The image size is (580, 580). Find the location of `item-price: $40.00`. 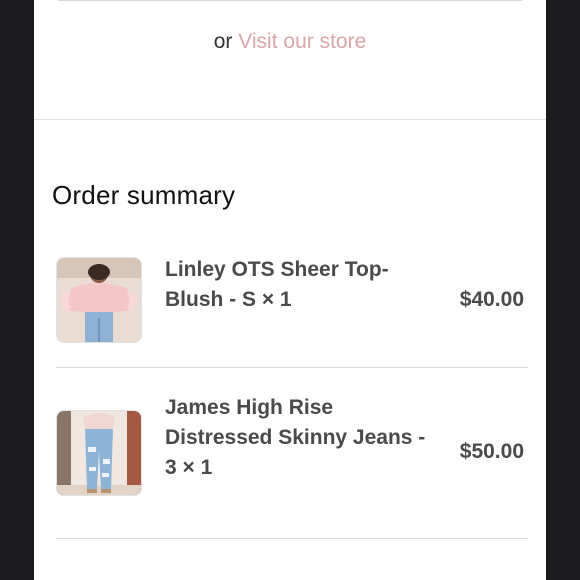

item-price: $40.00 is located at coordinates (491, 299).